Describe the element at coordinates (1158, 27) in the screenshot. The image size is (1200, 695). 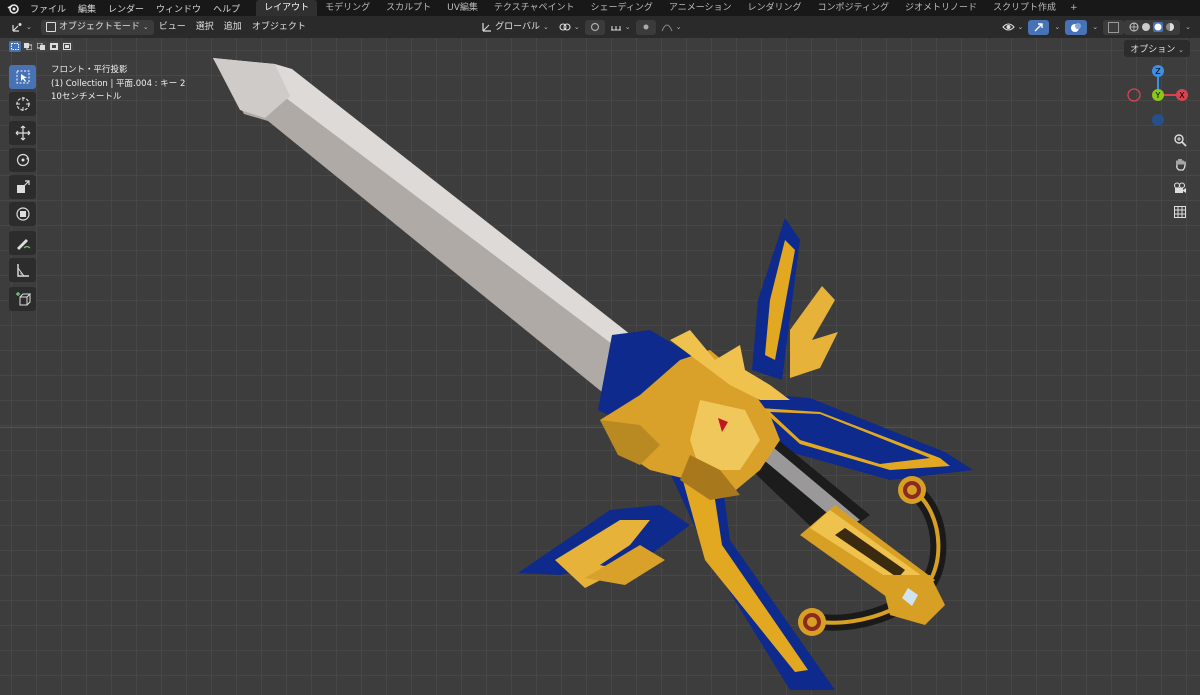
I see `material-shading-icon` at that location.